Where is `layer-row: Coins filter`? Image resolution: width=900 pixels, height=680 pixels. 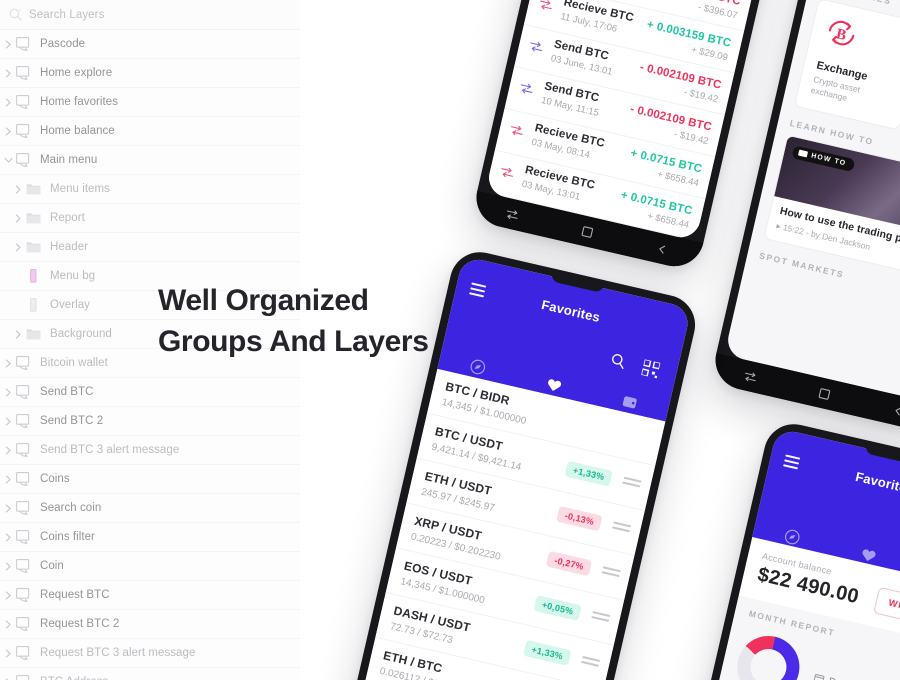
layer-row: Coins filter is located at coordinates (150, 537).